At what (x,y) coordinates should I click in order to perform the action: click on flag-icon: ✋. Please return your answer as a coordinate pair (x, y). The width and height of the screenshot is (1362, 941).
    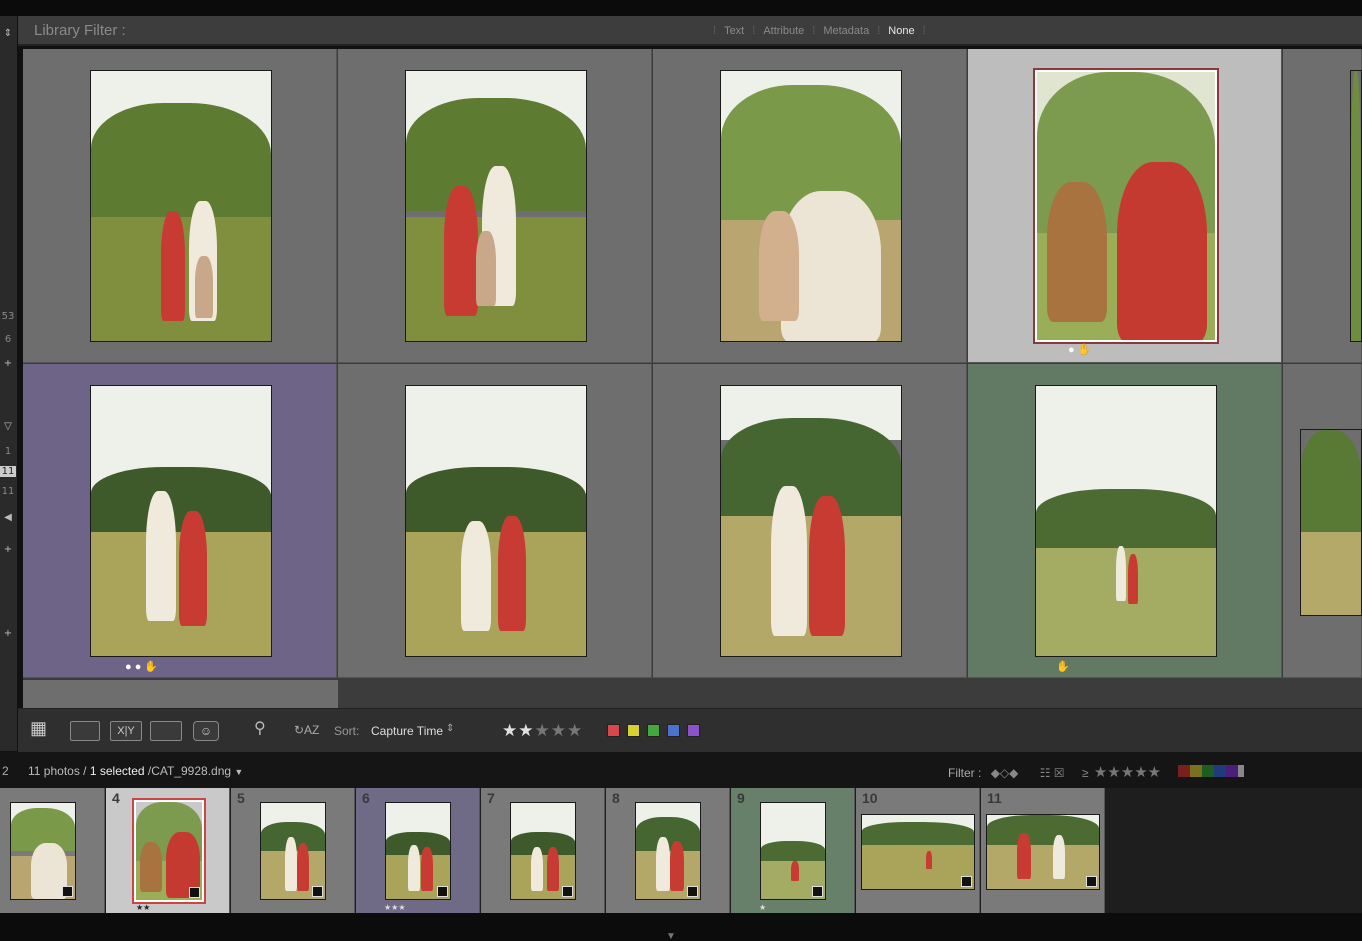
    Looking at the image, I should click on (1063, 666).